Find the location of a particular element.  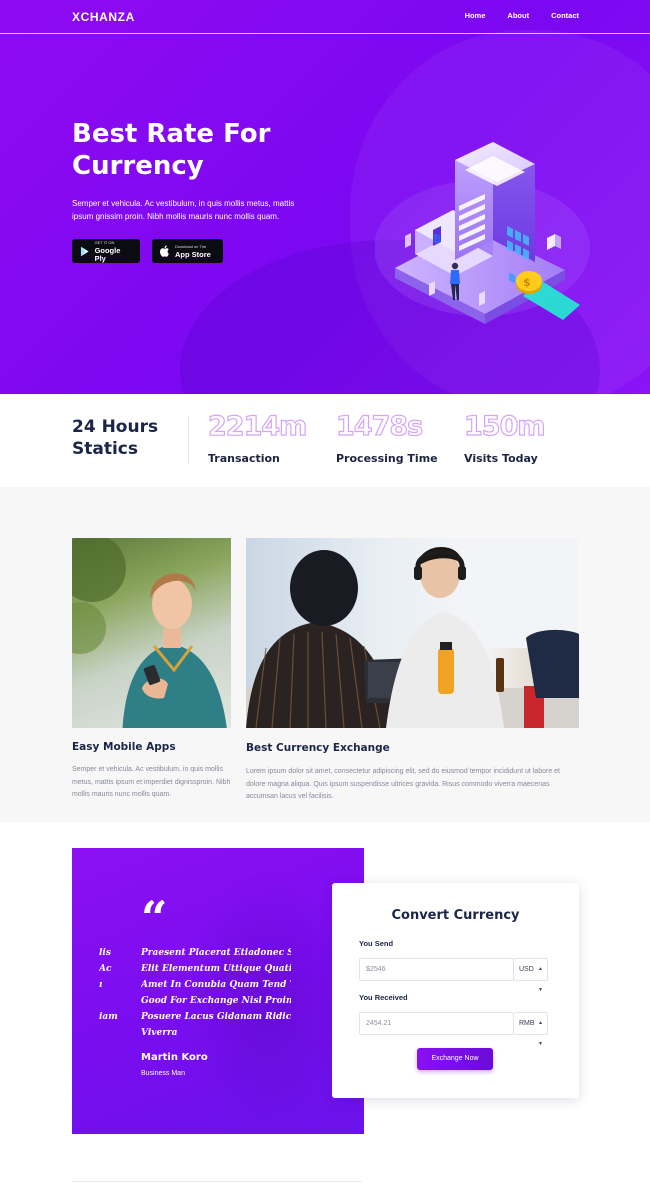

quote-line: Posuere Lacus Gidanam Ridiculus is located at coordinates (216, 1017).